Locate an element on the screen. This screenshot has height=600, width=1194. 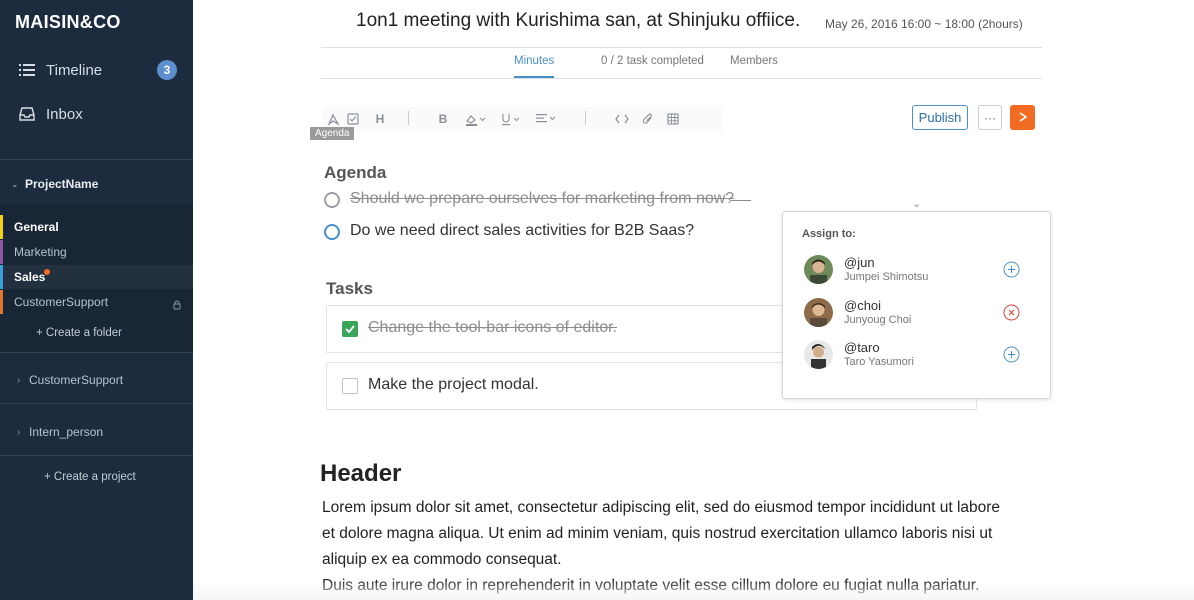
project-item-intern-person: › Intern_person is located at coordinates (96, 432).